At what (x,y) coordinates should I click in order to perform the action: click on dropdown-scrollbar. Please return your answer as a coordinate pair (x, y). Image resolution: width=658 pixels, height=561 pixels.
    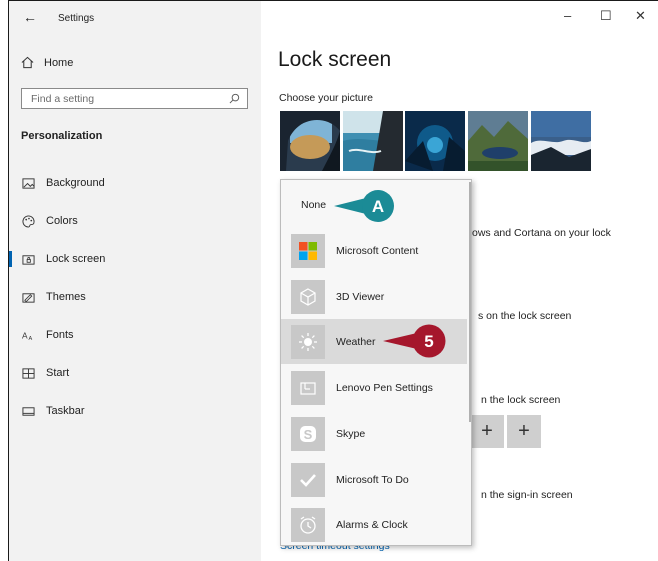
    Looking at the image, I should click on (470, 302).